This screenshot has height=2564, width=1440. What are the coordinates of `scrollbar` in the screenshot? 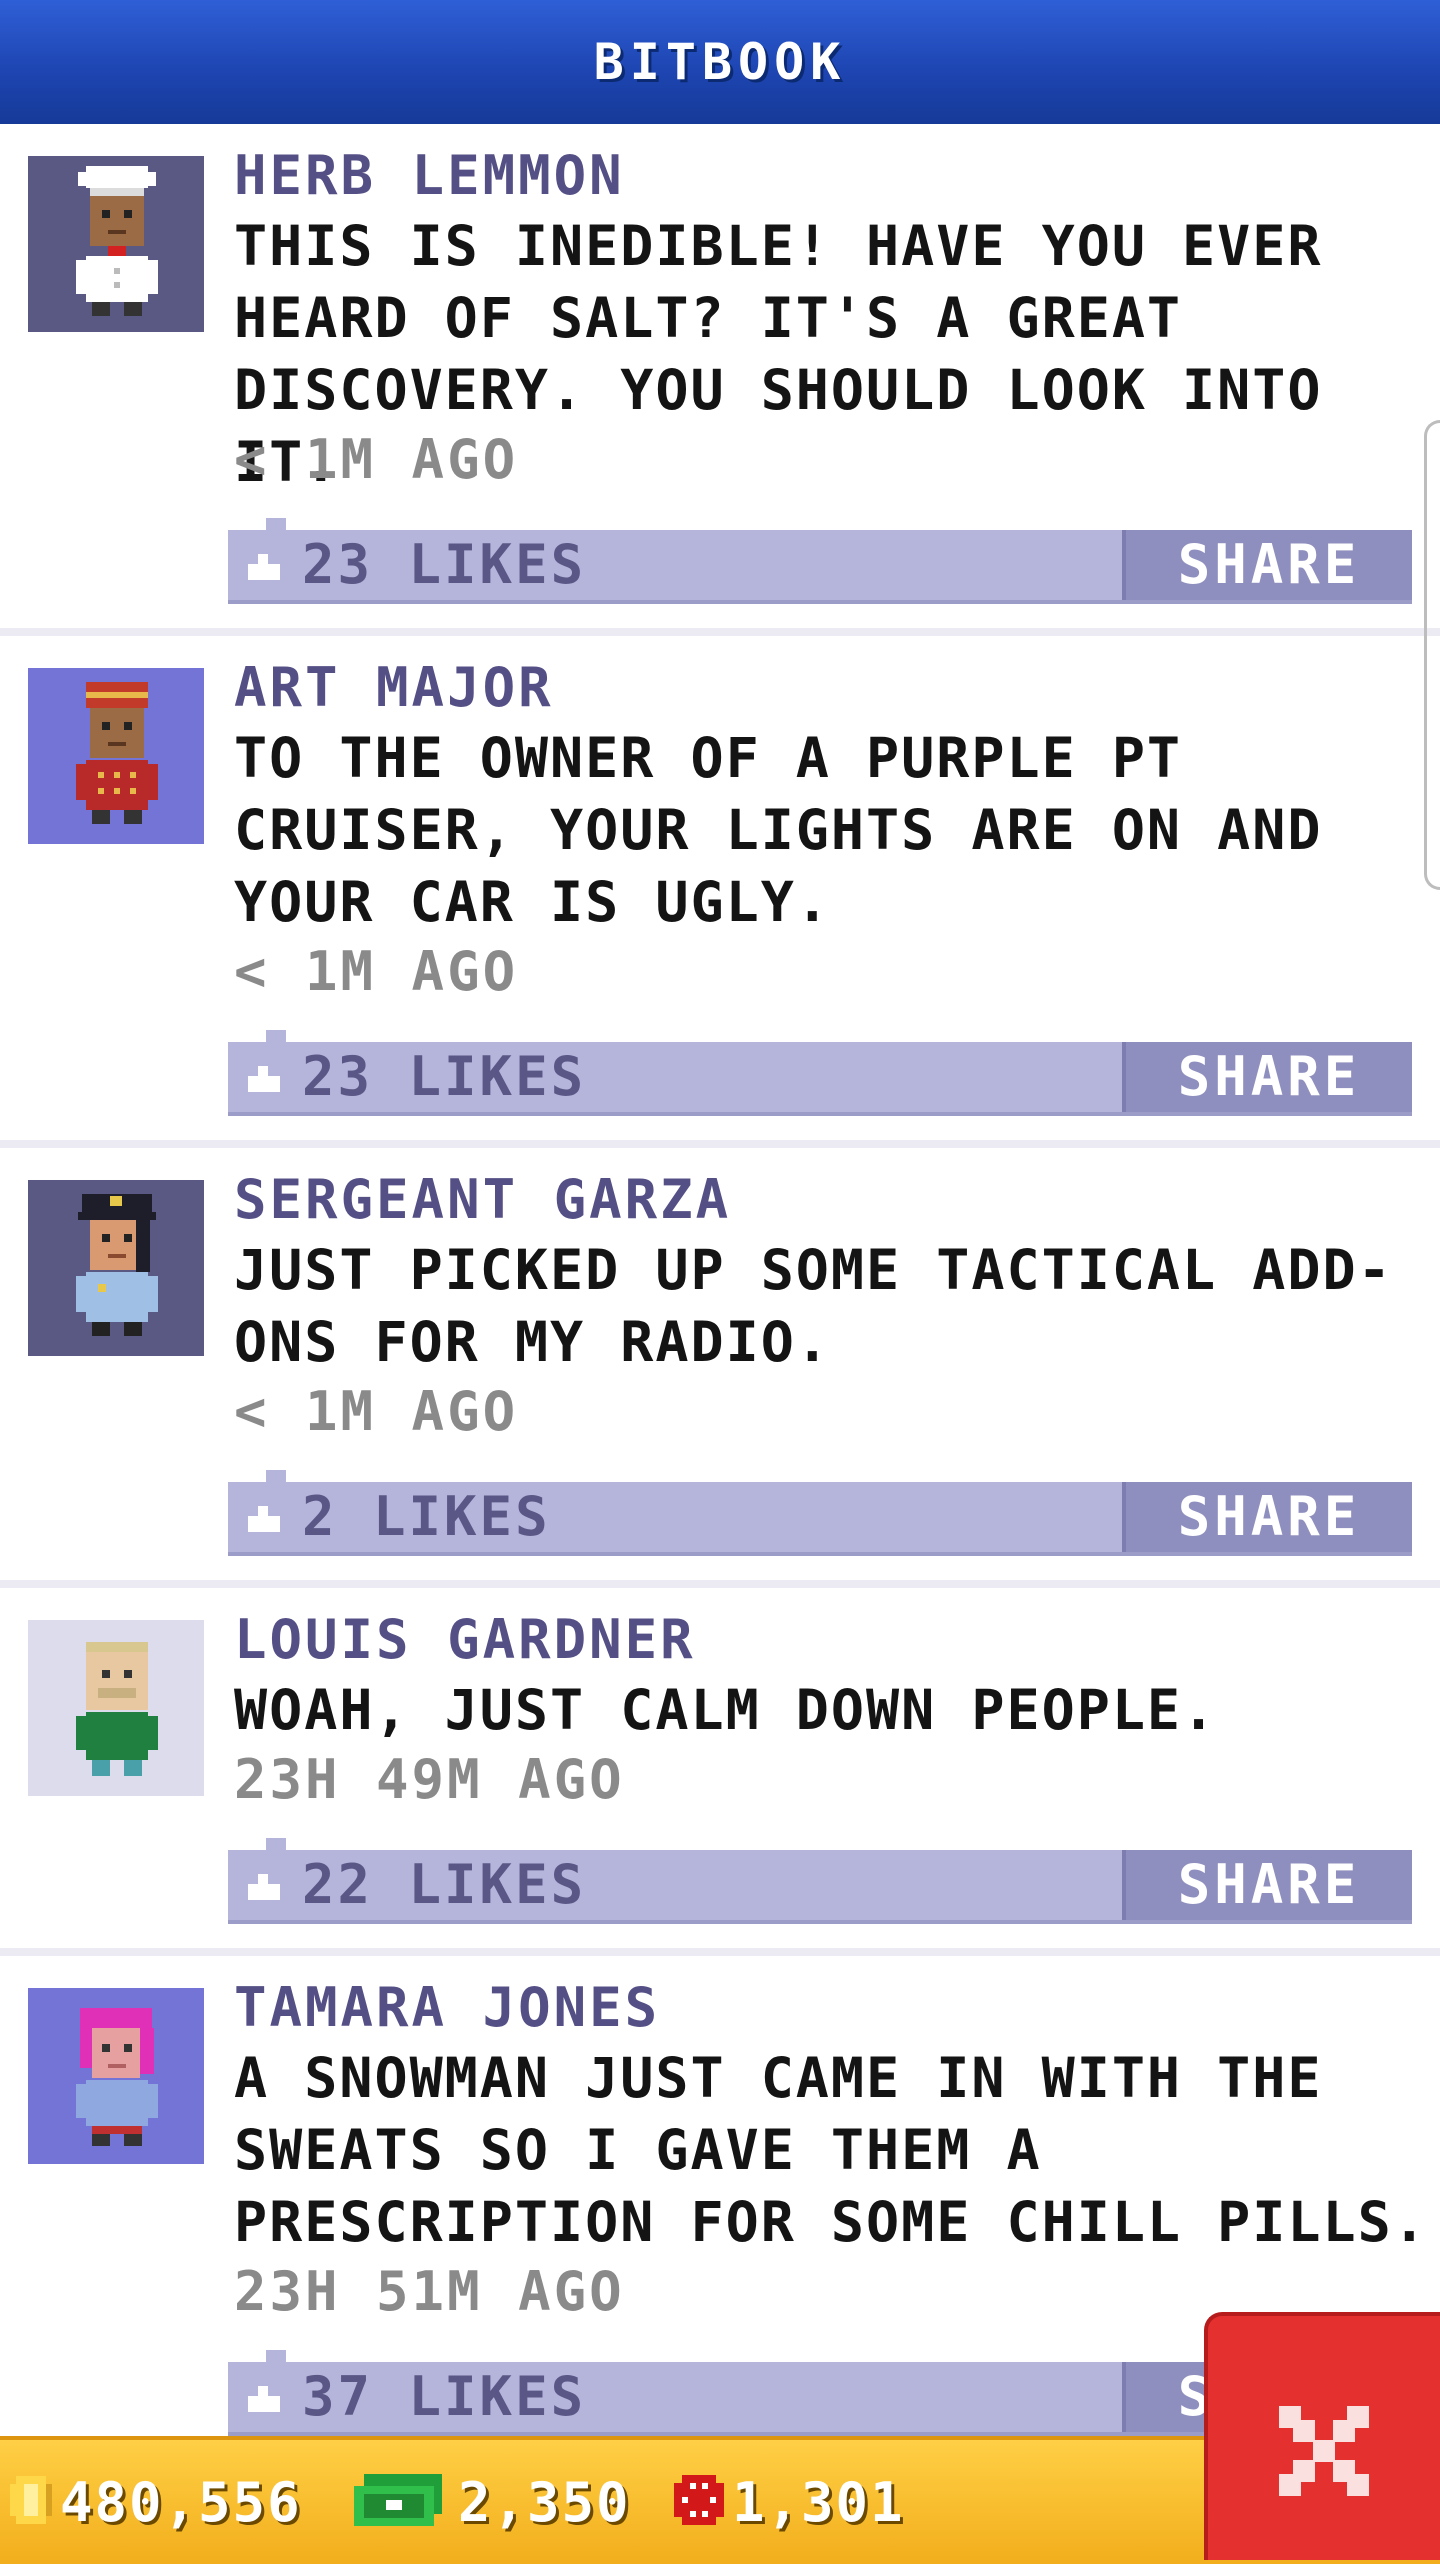 It's located at (1432, 655).